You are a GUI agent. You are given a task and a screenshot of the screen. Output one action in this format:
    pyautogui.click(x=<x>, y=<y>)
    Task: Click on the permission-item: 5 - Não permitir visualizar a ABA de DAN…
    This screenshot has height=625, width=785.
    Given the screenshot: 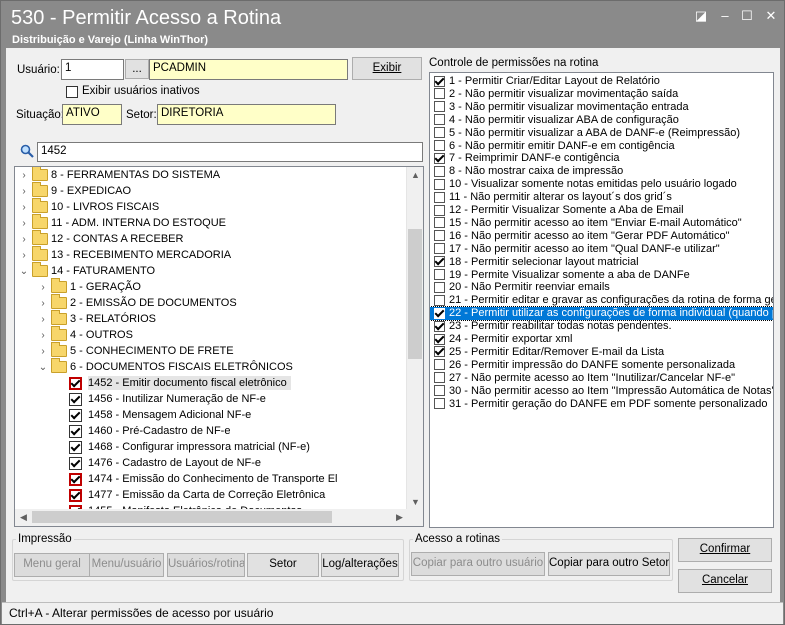 What is the action you would take?
    pyautogui.click(x=601, y=133)
    